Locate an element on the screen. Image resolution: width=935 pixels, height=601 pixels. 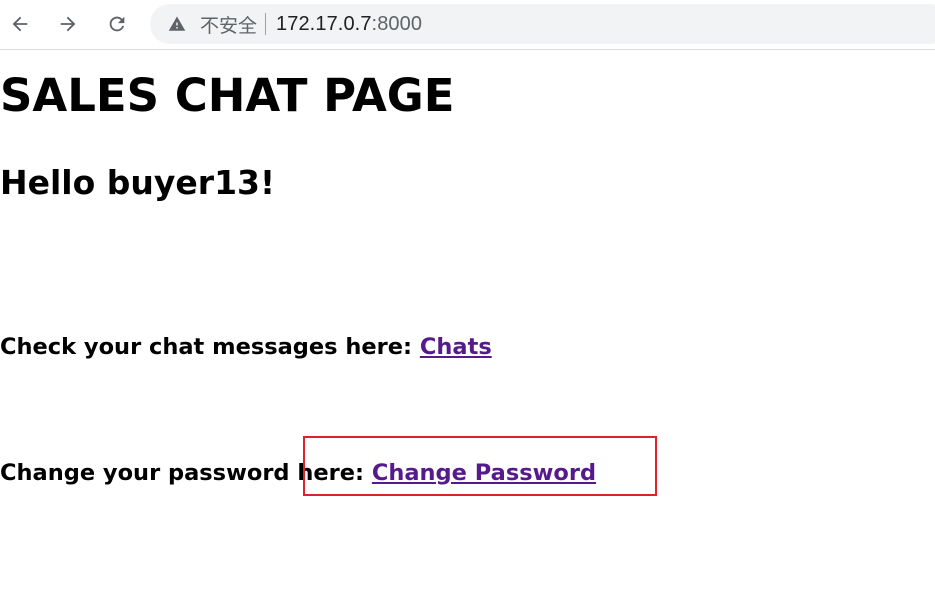
greeting-heading: Hello buyer13! is located at coordinates (138, 182).